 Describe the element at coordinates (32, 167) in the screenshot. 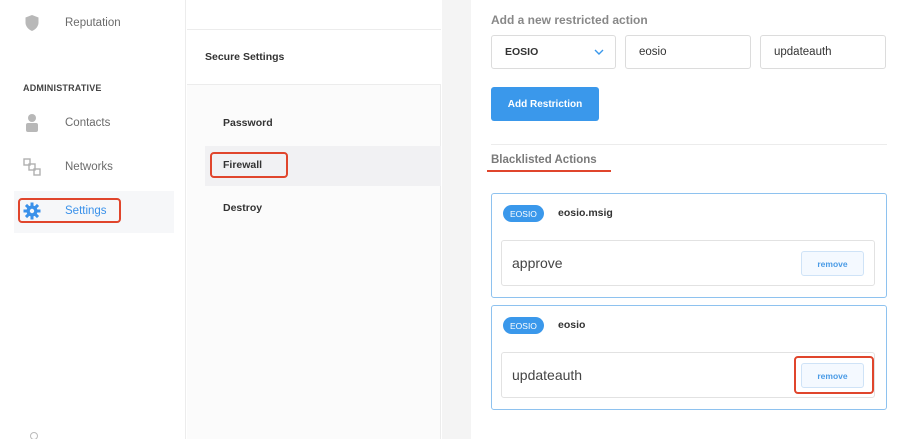

I see `network-icon` at that location.